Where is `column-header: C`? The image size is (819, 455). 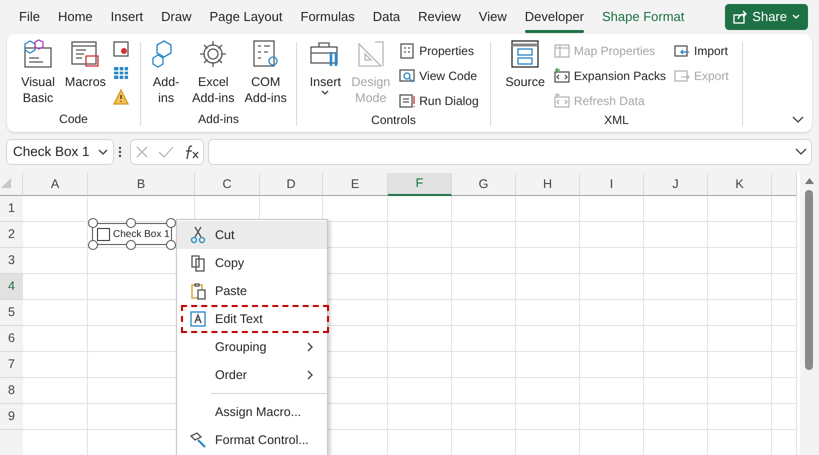
column-header: C is located at coordinates (227, 184).